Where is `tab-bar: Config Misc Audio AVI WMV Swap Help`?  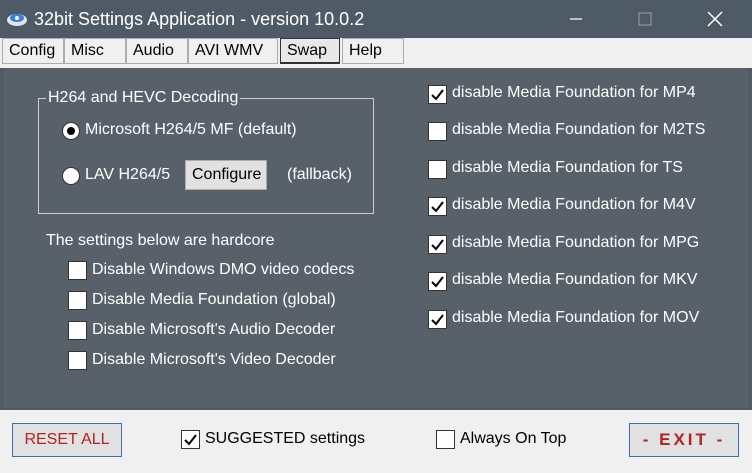 tab-bar: Config Misc Audio AVI WMV Swap Help is located at coordinates (376, 52).